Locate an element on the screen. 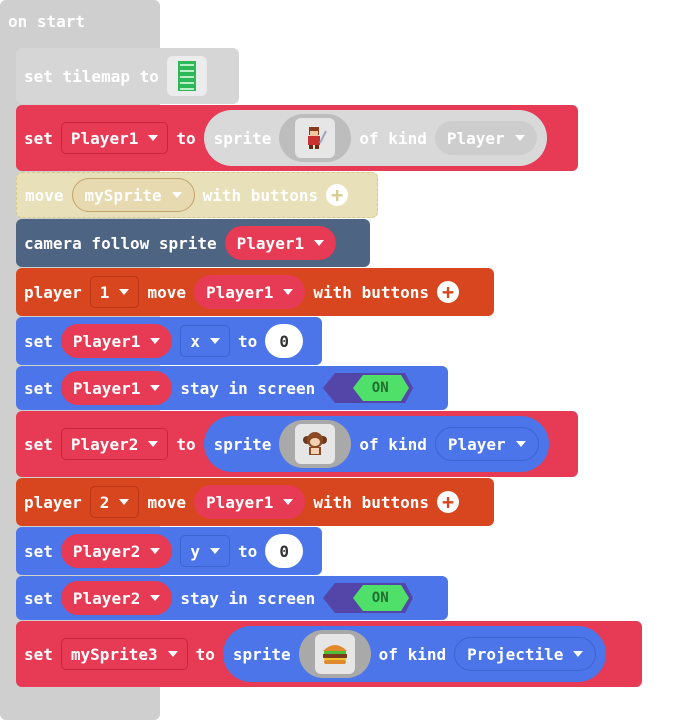 The width and height of the screenshot is (694, 720). player-number-dropdown: 2 is located at coordinates (114, 502).